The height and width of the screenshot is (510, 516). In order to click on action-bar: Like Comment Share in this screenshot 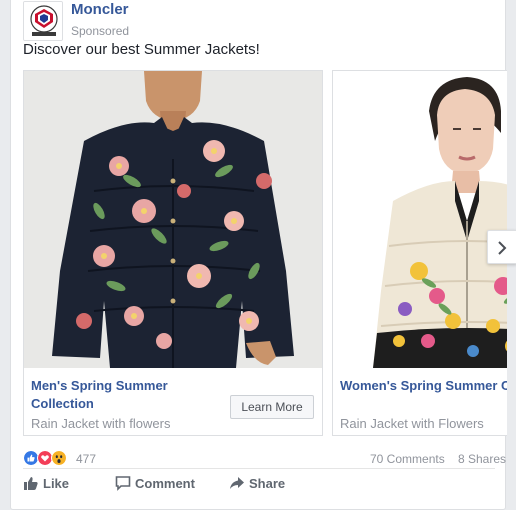, I will do `click(259, 484)`.